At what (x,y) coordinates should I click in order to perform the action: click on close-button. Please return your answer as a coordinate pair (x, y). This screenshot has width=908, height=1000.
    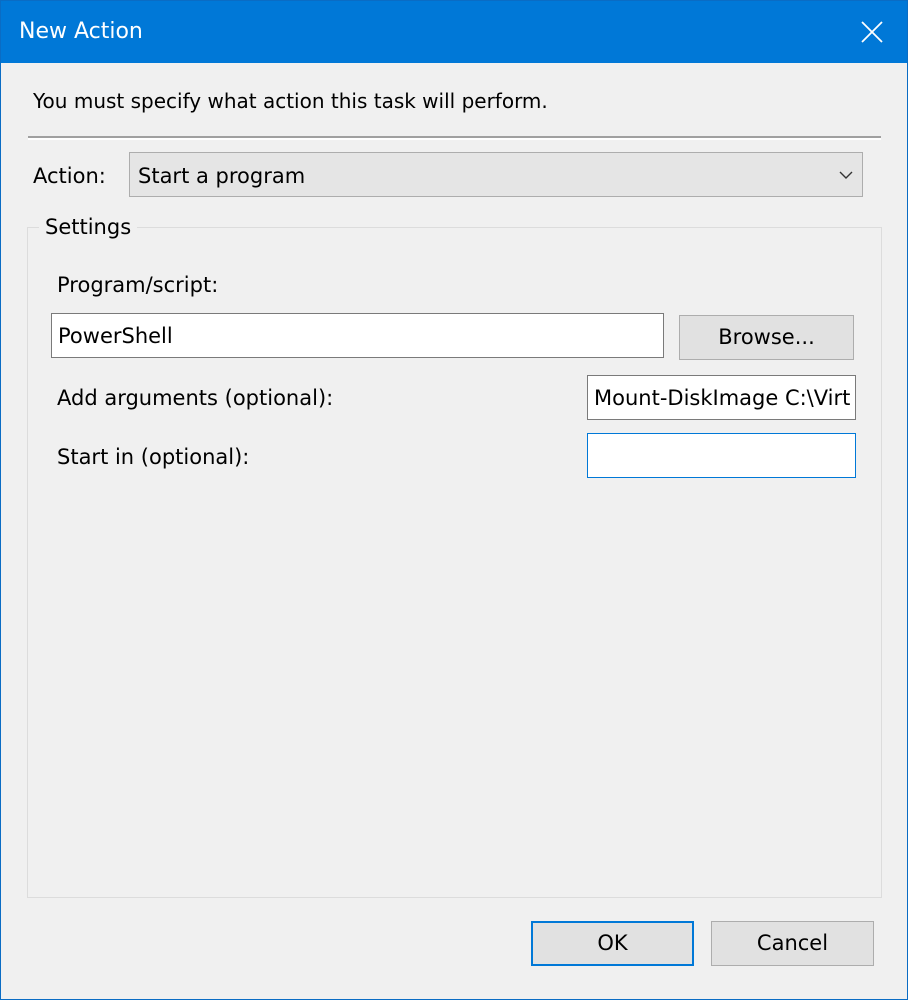
    Looking at the image, I should click on (872, 32).